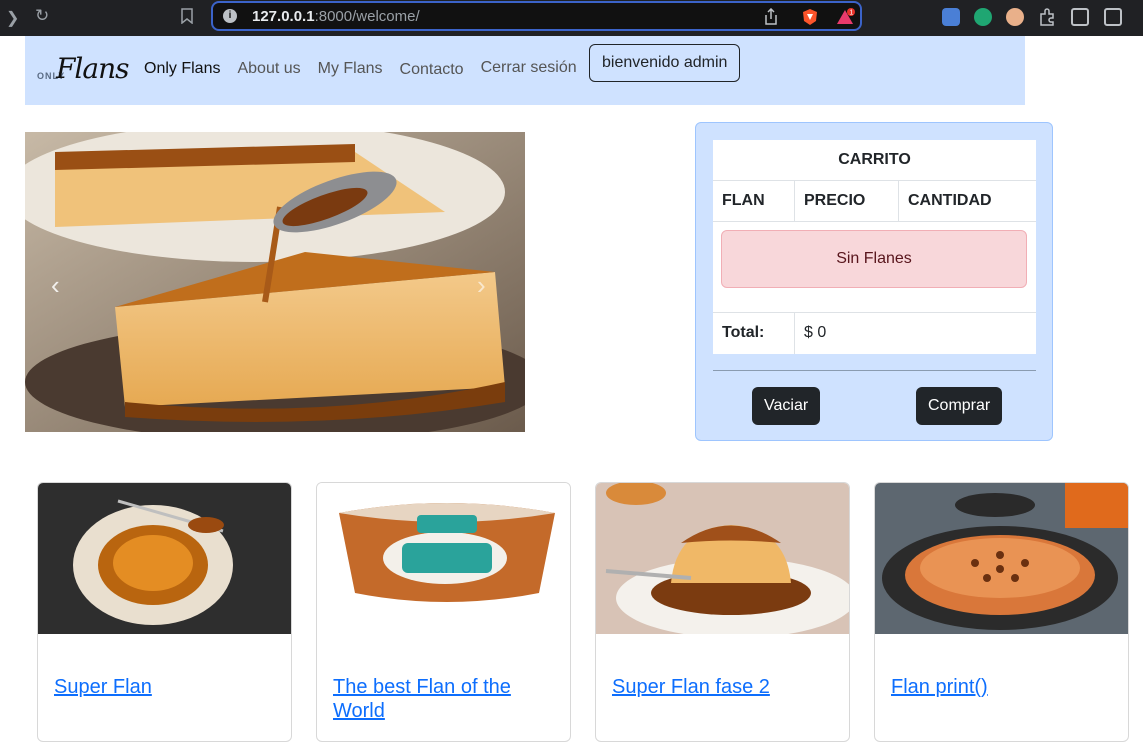 This screenshot has width=1143, height=742. I want to click on reload-icon: ↻, so click(42, 16).